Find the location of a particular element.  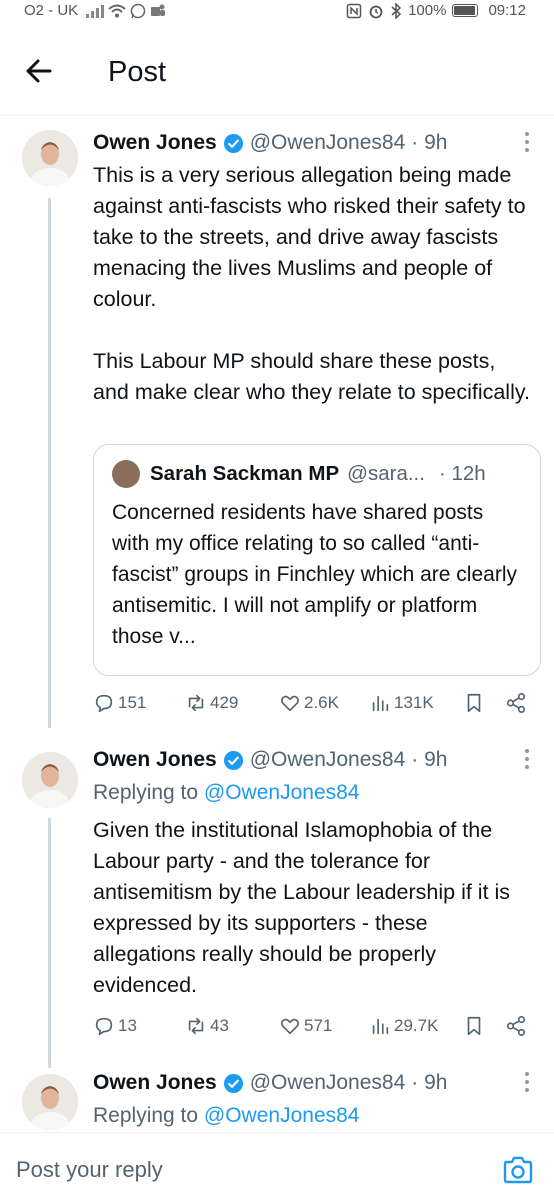

reply-composer is located at coordinates (277, 1166).